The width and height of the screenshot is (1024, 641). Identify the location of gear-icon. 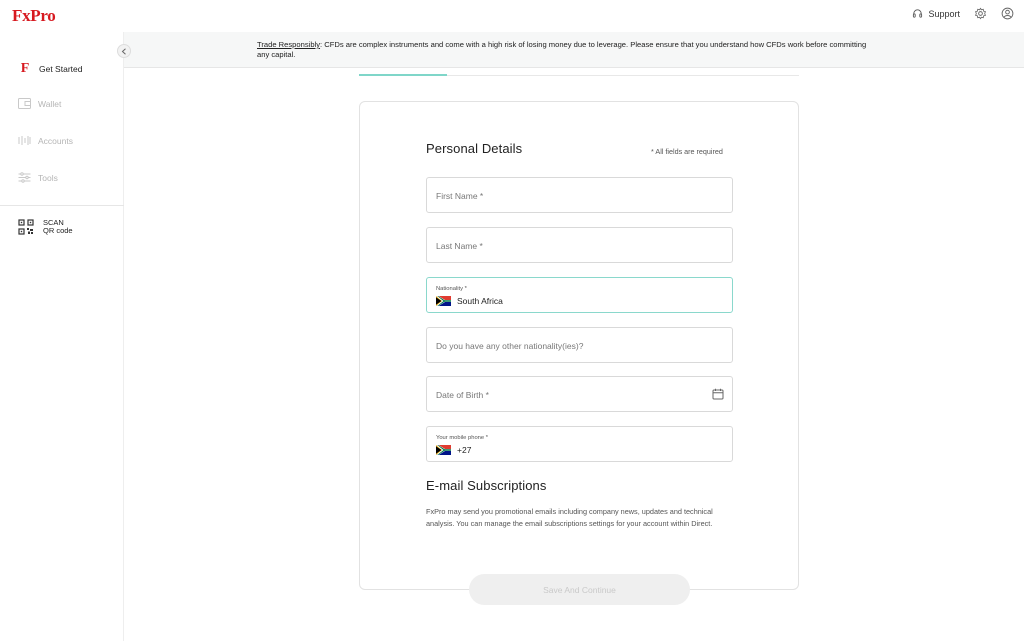
(980, 13).